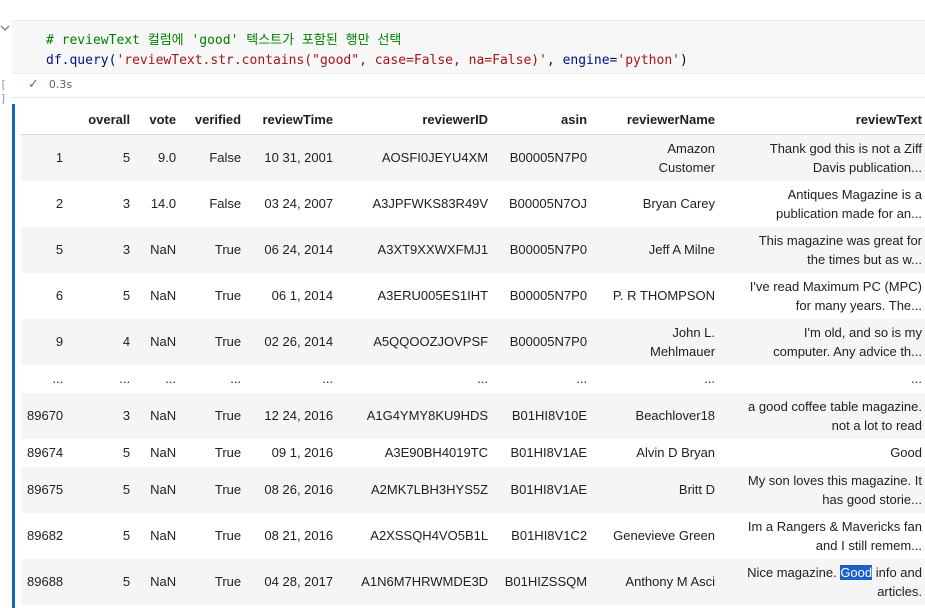  I want to click on cell-reviewername: P. R THOMPSON, so click(657, 296).